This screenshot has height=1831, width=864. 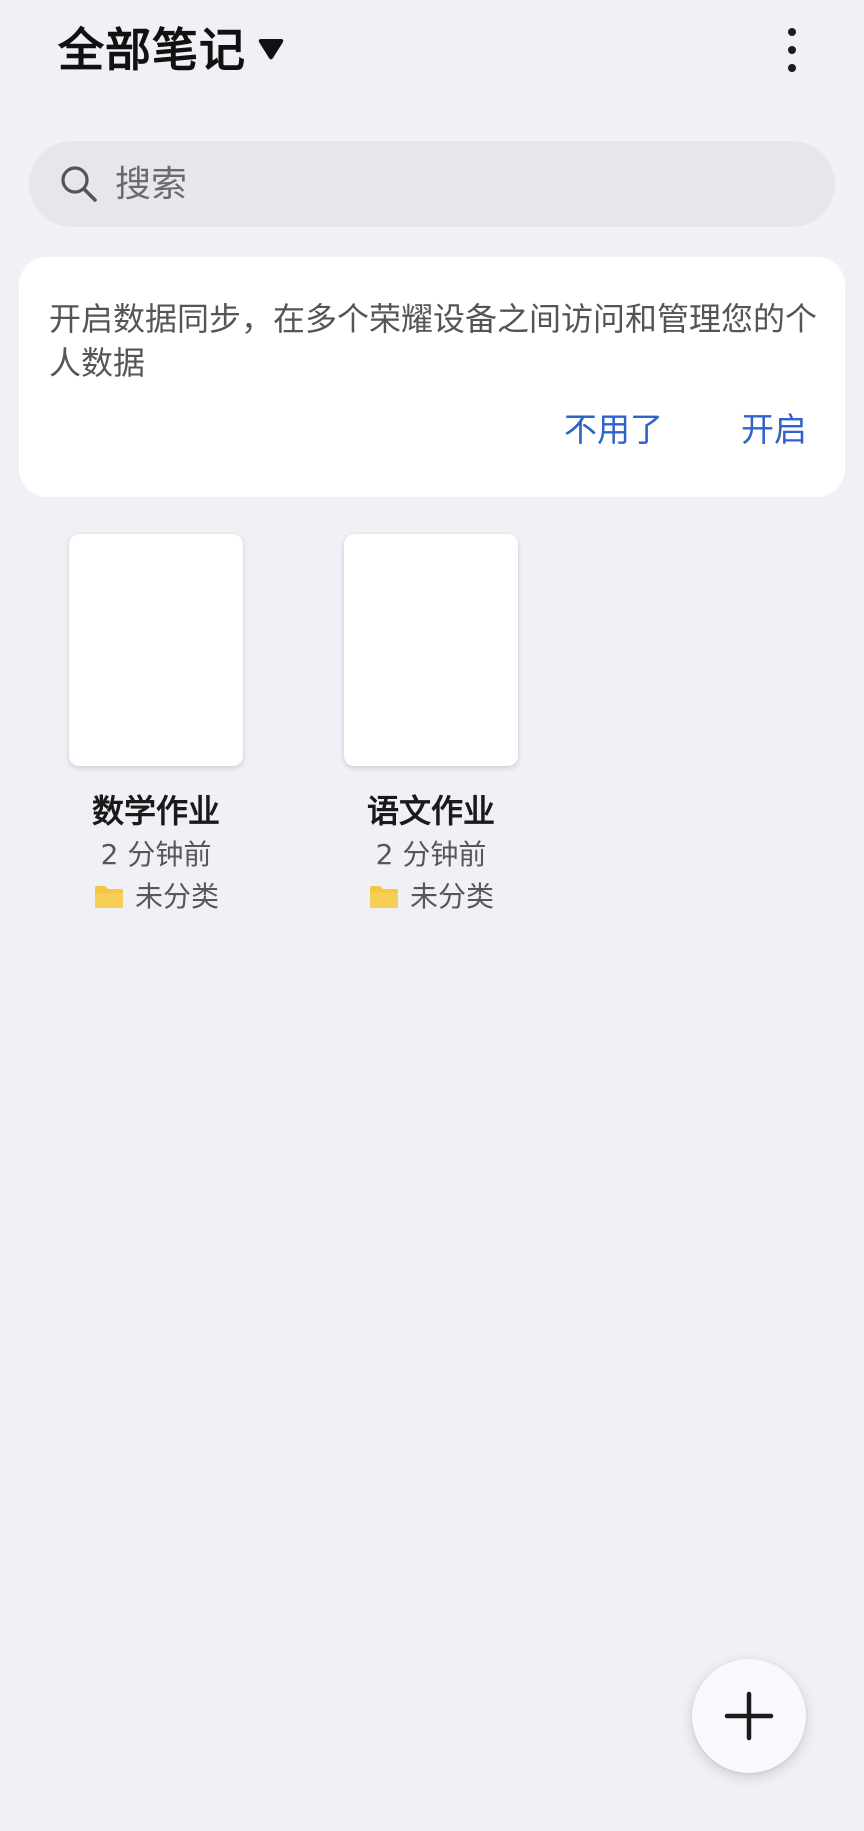 I want to click on search-bar, so click(x=432, y=184).